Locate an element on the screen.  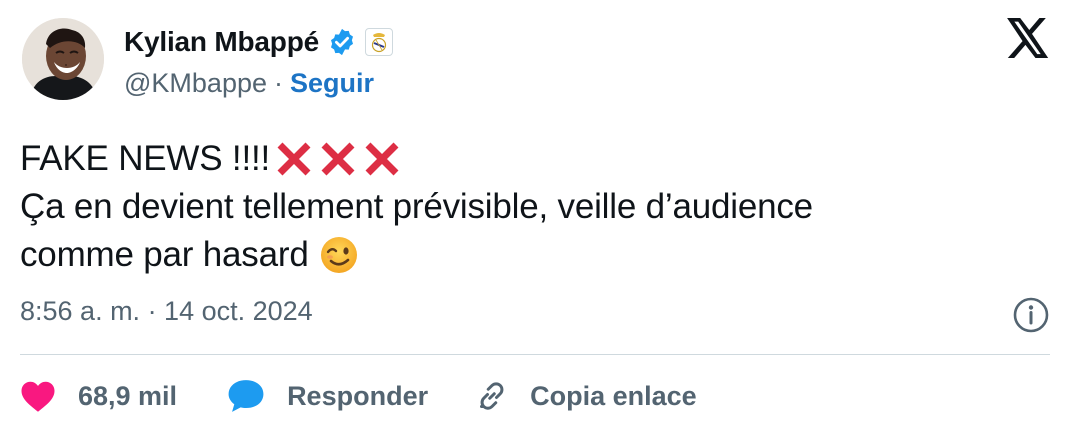
author-handle-row: @KMbappe · Seguir is located at coordinates (249, 83).